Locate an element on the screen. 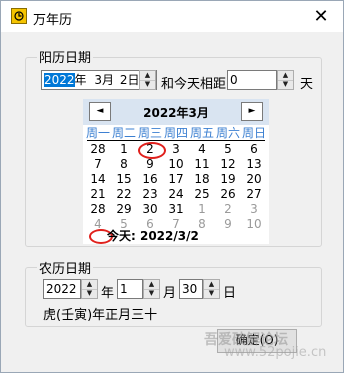  calendar-day: 30 is located at coordinates (150, 209).